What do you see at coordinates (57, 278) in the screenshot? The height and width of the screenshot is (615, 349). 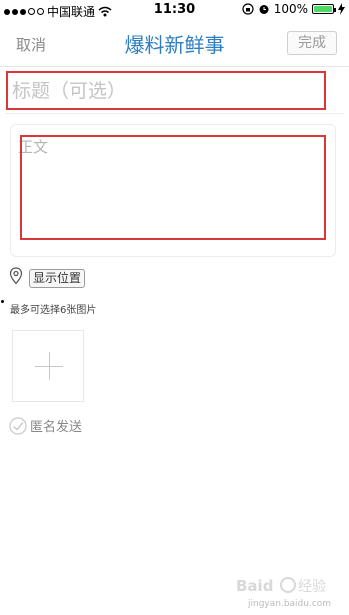 I see `show-location-button: 显示位置` at bounding box center [57, 278].